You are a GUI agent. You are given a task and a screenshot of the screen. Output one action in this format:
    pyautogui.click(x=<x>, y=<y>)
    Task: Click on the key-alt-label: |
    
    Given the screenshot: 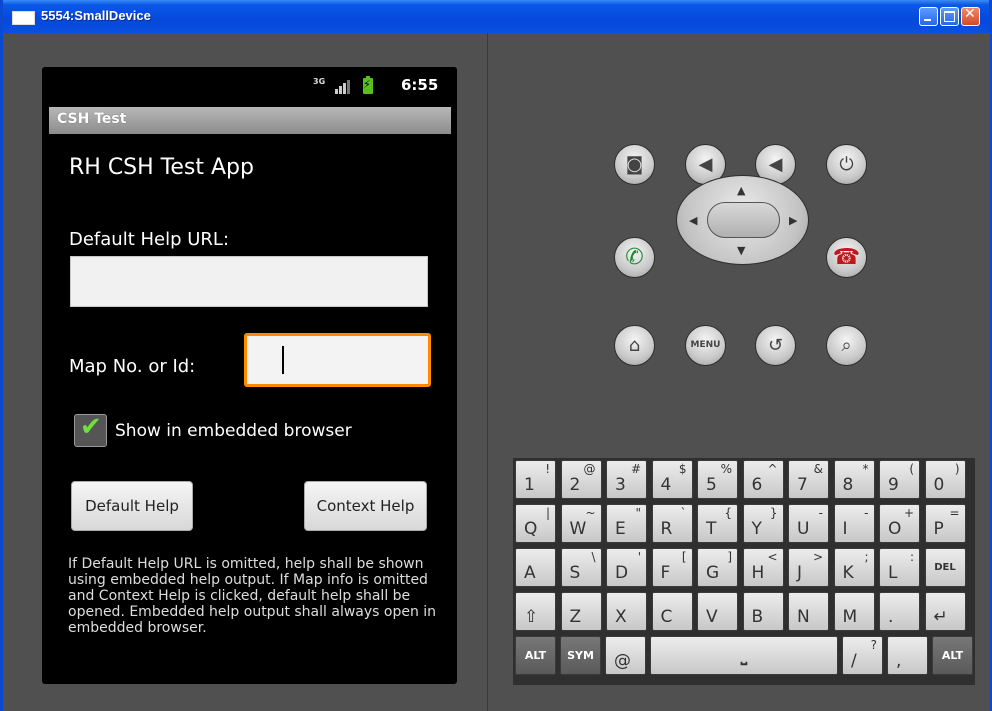 What is the action you would take?
    pyautogui.click(x=547, y=513)
    